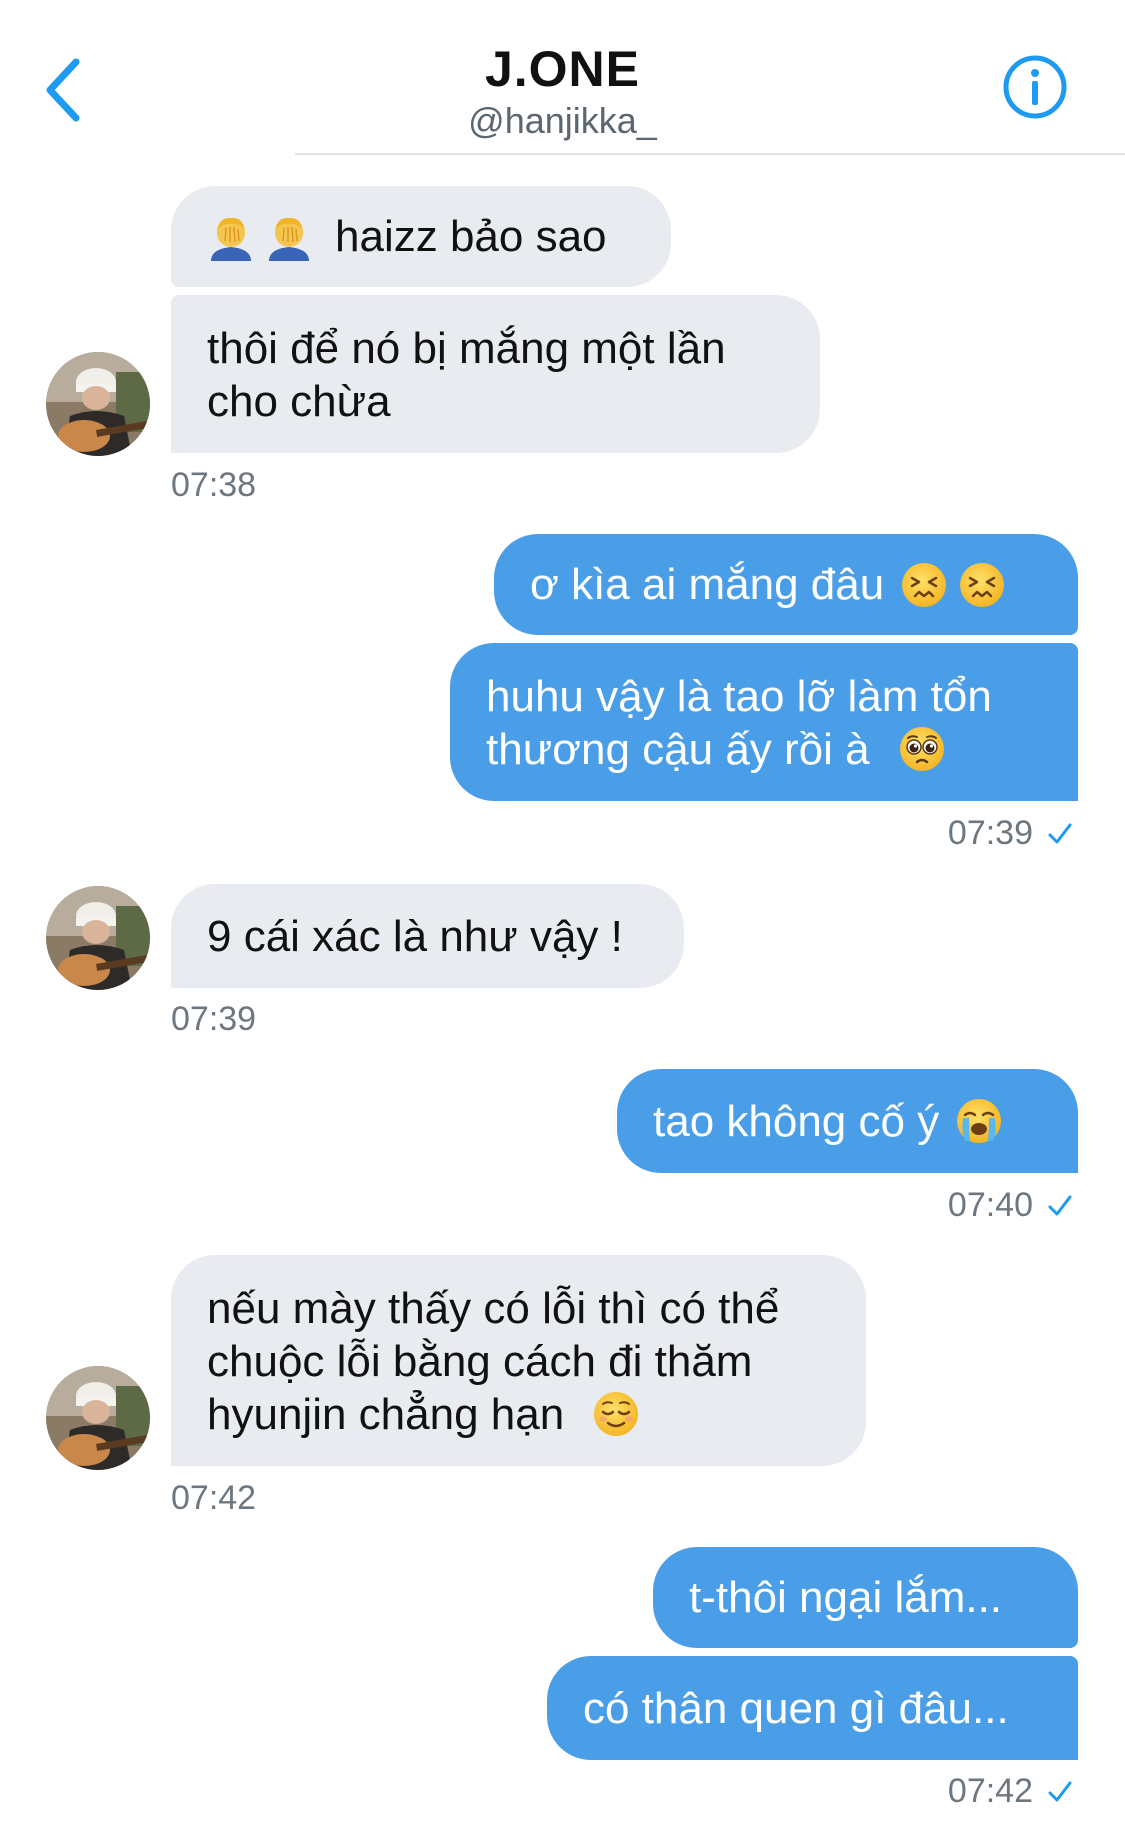 This screenshot has width=1125, height=1822. I want to click on received-message: thôi để nó bị mắng một lần cho chừa, so click(495, 374).